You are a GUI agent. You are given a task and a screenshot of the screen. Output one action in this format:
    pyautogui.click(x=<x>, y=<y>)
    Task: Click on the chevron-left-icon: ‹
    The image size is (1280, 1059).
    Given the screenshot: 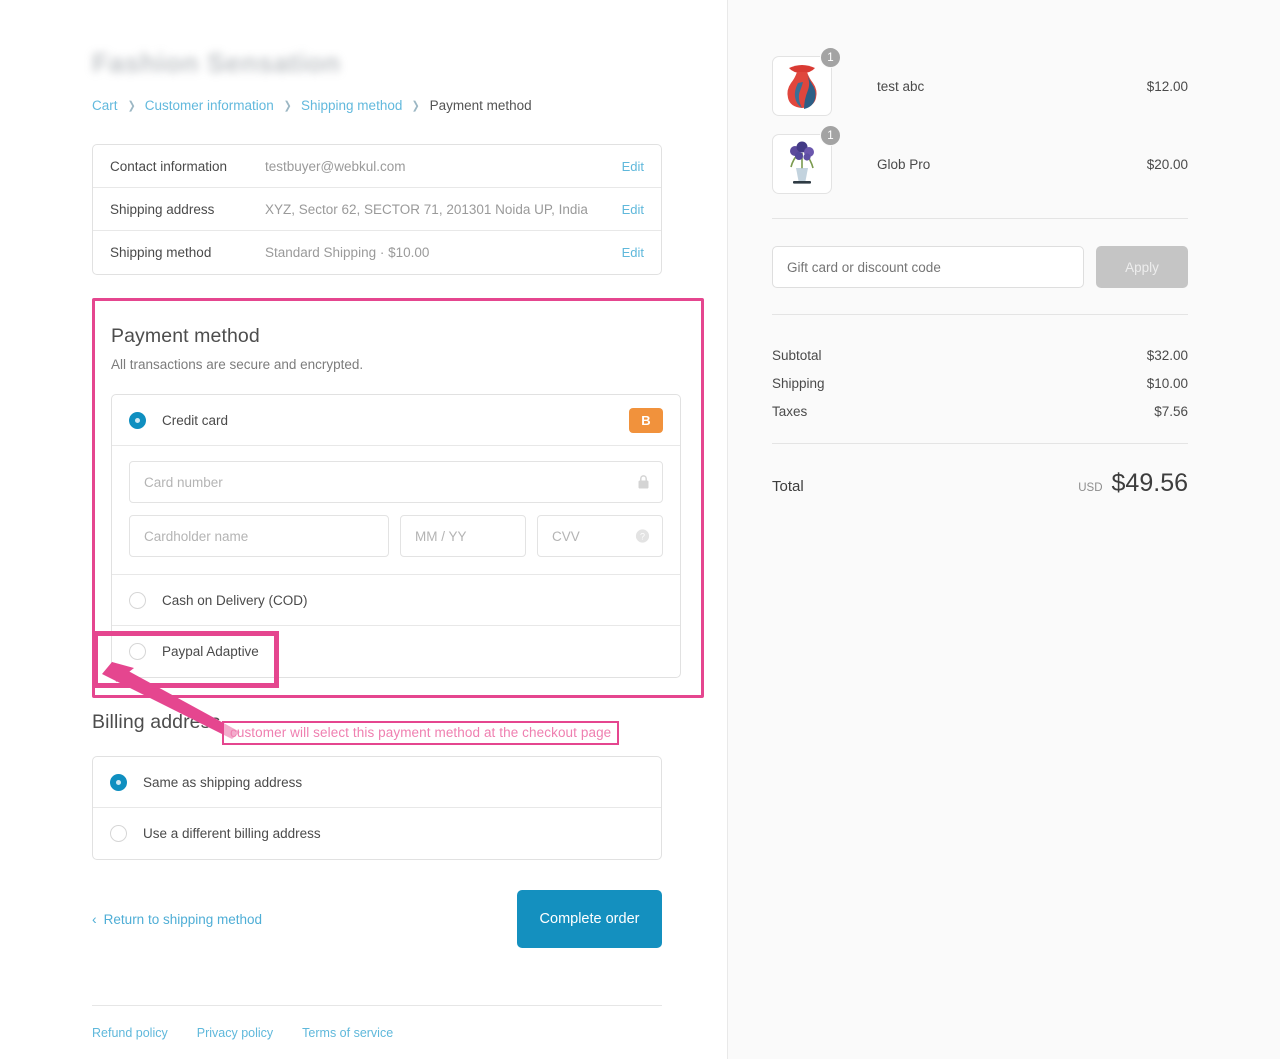 What is the action you would take?
    pyautogui.click(x=94, y=919)
    